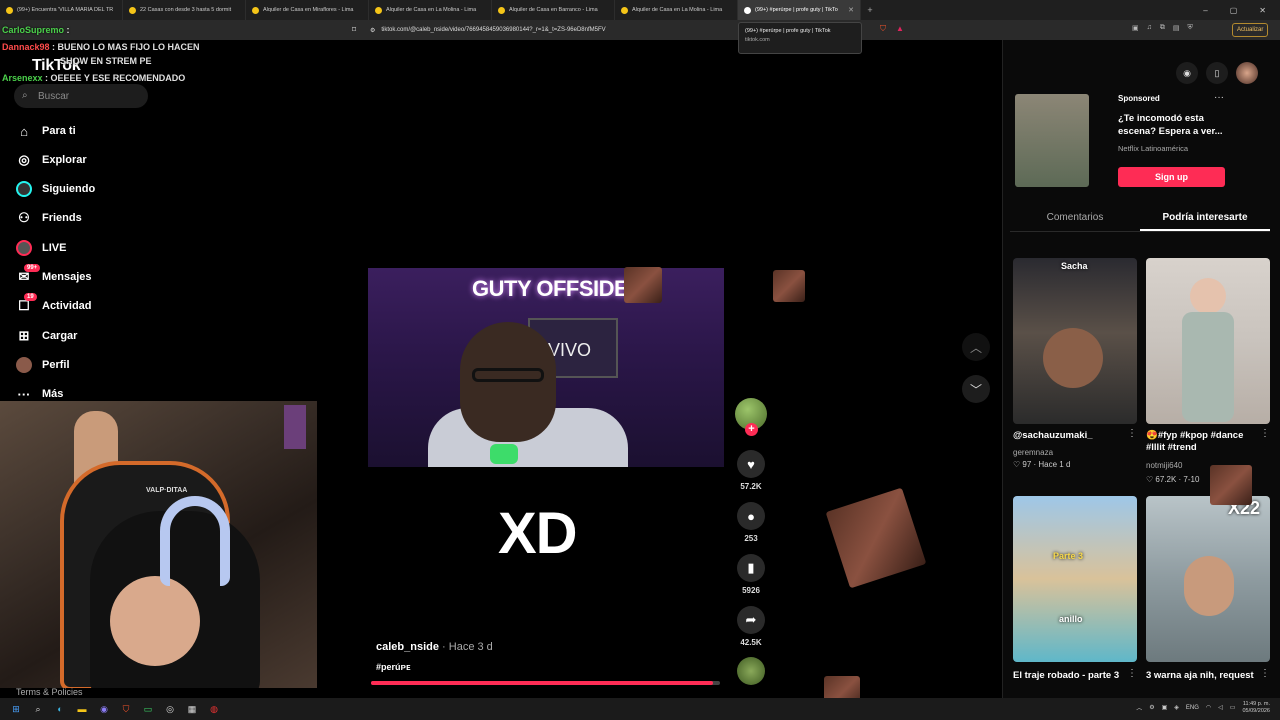  What do you see at coordinates (1208, 341) in the screenshot?
I see `video-thumbnail` at bounding box center [1208, 341].